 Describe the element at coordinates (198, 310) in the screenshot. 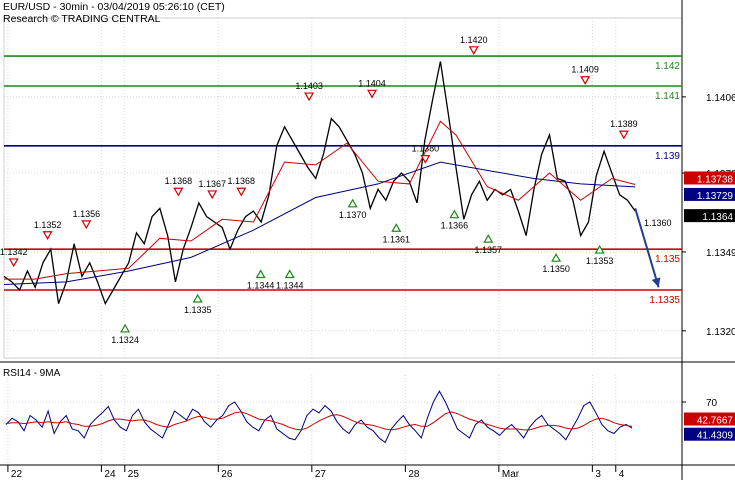

I see `pivot-low-label: 1.1335` at that location.